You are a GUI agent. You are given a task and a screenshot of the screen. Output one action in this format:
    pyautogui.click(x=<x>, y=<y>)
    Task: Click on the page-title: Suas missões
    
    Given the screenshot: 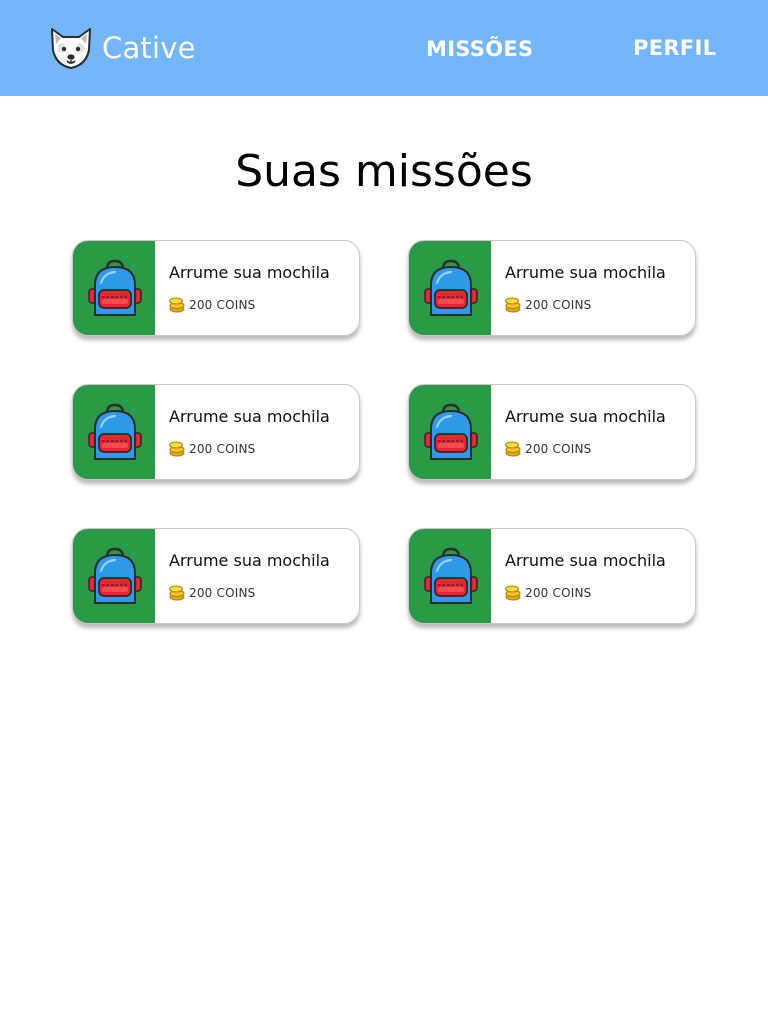 What is the action you would take?
    pyautogui.click(x=384, y=171)
    